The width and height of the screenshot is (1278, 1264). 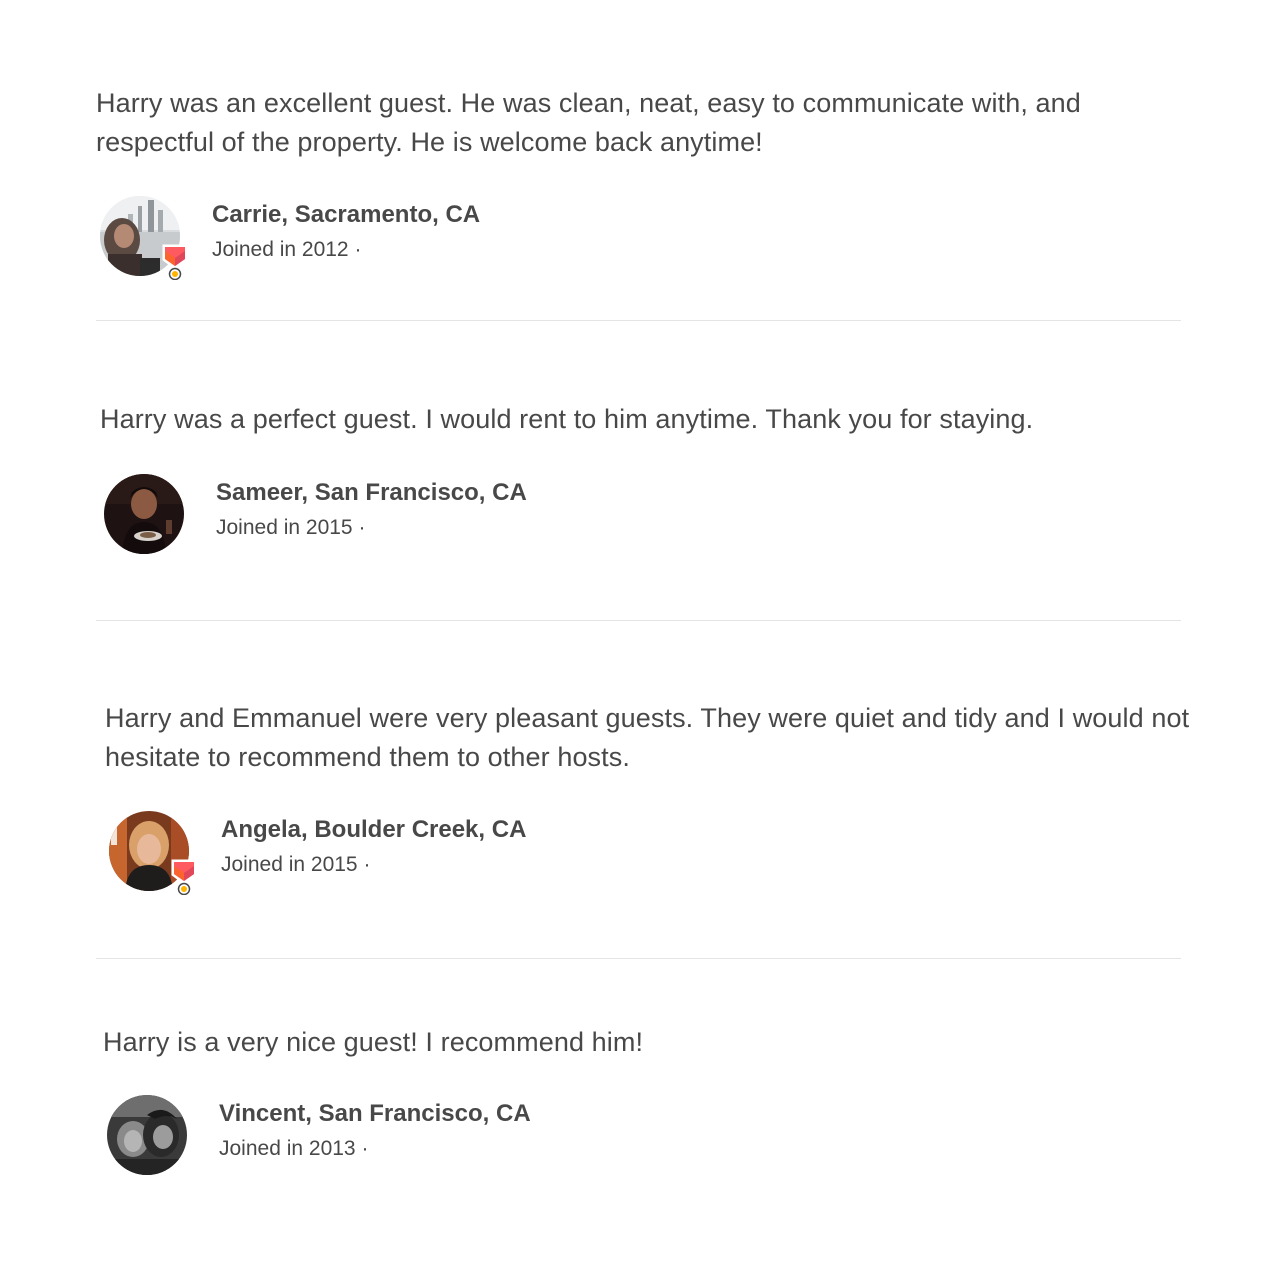 I want to click on reviewer-name-link: Sameer, San Francisco, CA, so click(x=371, y=493).